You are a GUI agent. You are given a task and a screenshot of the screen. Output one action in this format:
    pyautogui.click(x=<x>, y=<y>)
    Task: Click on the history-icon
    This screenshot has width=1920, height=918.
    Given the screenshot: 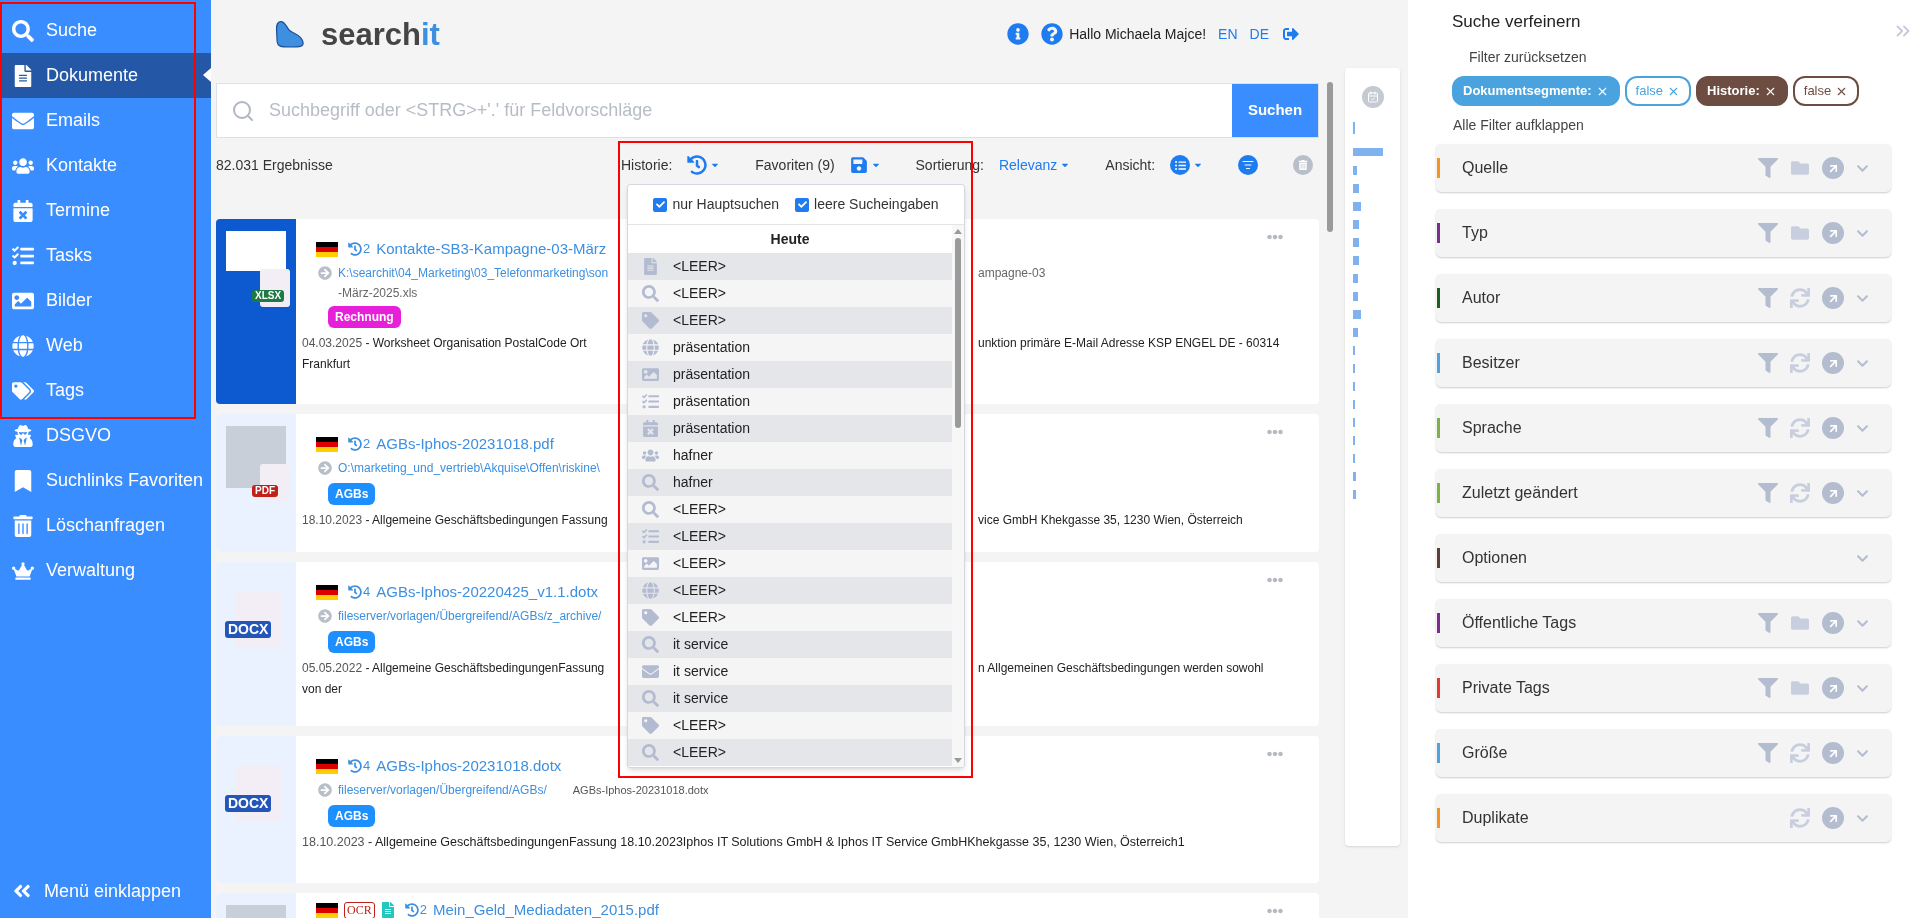 What is the action you would take?
    pyautogui.click(x=697, y=165)
    